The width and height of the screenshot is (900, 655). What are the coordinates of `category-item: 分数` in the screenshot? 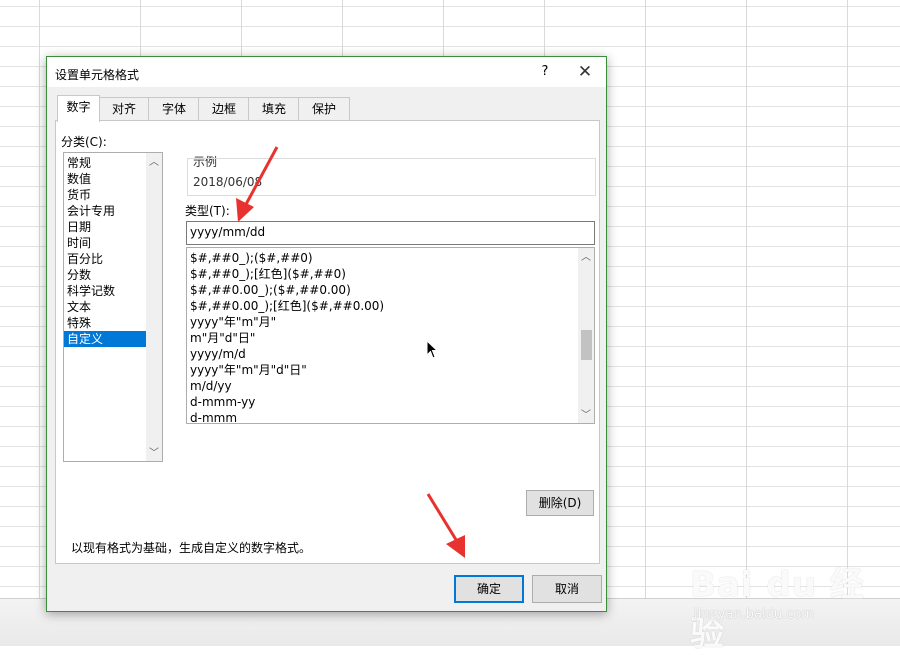 It's located at (110, 275).